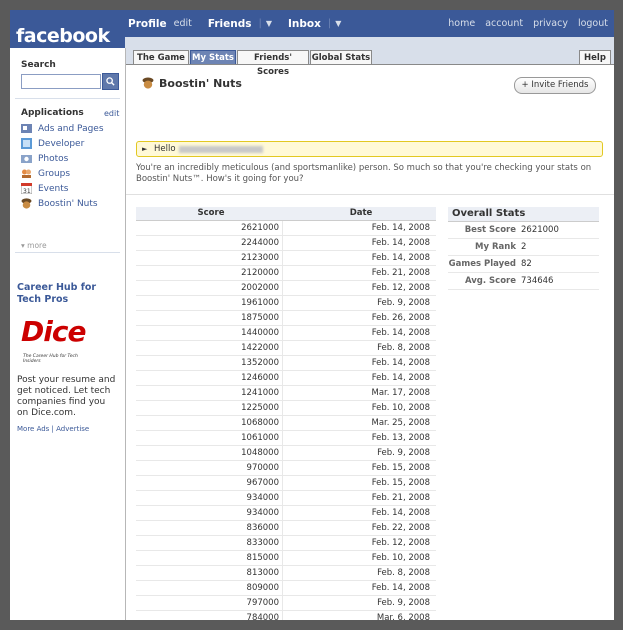  Describe the element at coordinates (286, 333) in the screenshot. I see `table-row: 1440000 Feb. 14, 2008` at that location.